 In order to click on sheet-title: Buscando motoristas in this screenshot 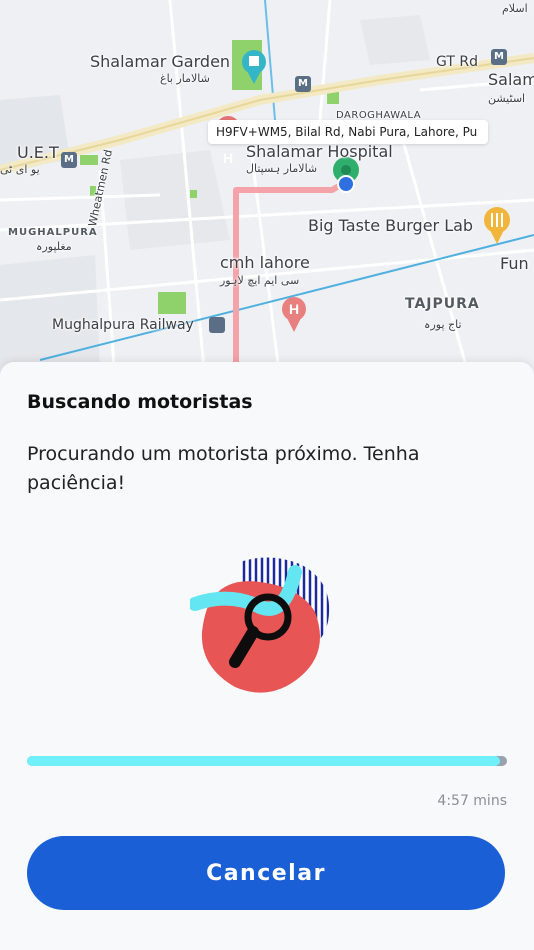, I will do `click(140, 402)`.